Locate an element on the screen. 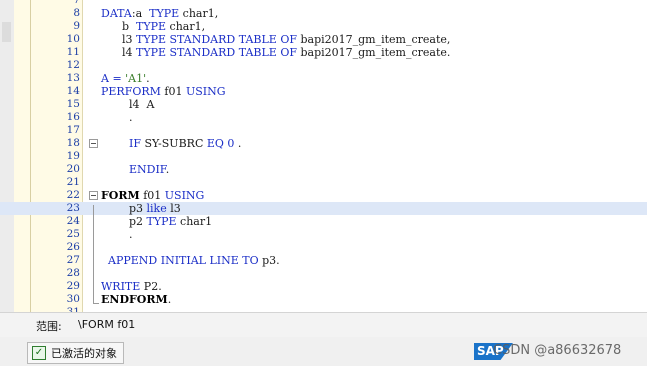 This screenshot has height=366, width=647. code-line: 26 is located at coordinates (323, 247).